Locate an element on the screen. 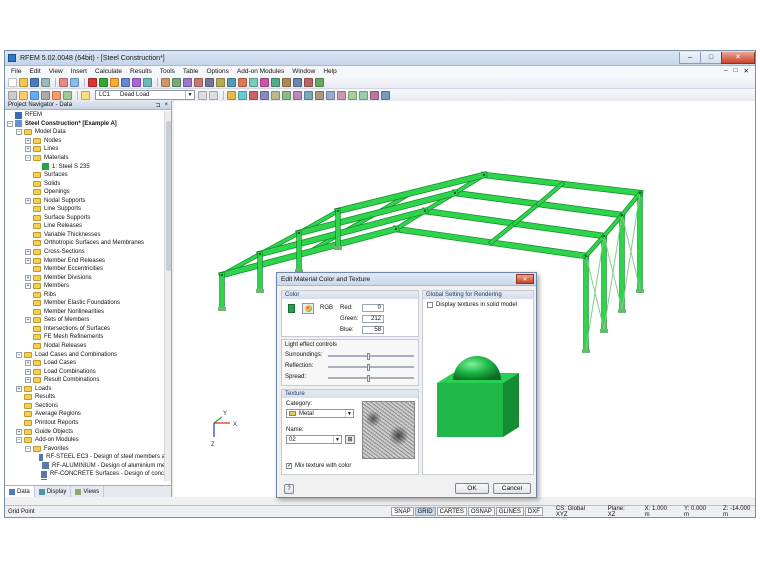 The width and height of the screenshot is (760, 570). tree-item: − Materials is located at coordinates (88, 158).